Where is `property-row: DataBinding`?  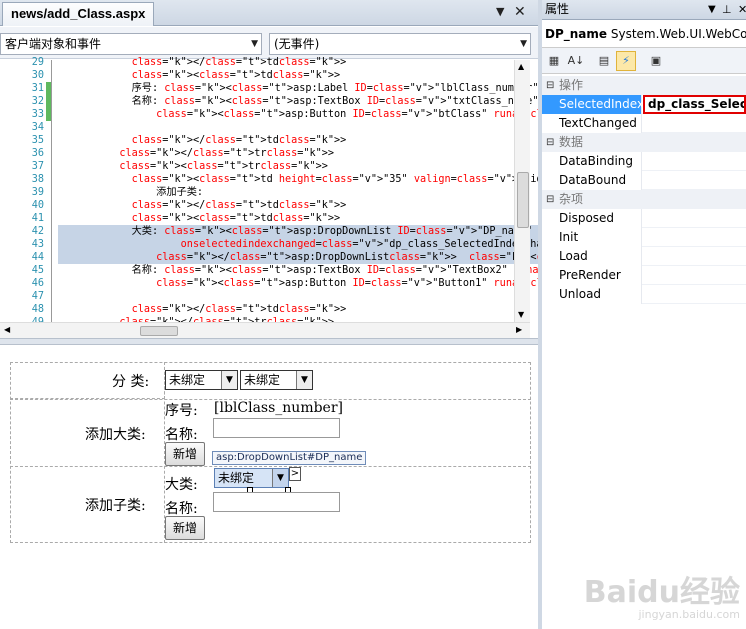
property-row: DataBinding is located at coordinates (644, 161).